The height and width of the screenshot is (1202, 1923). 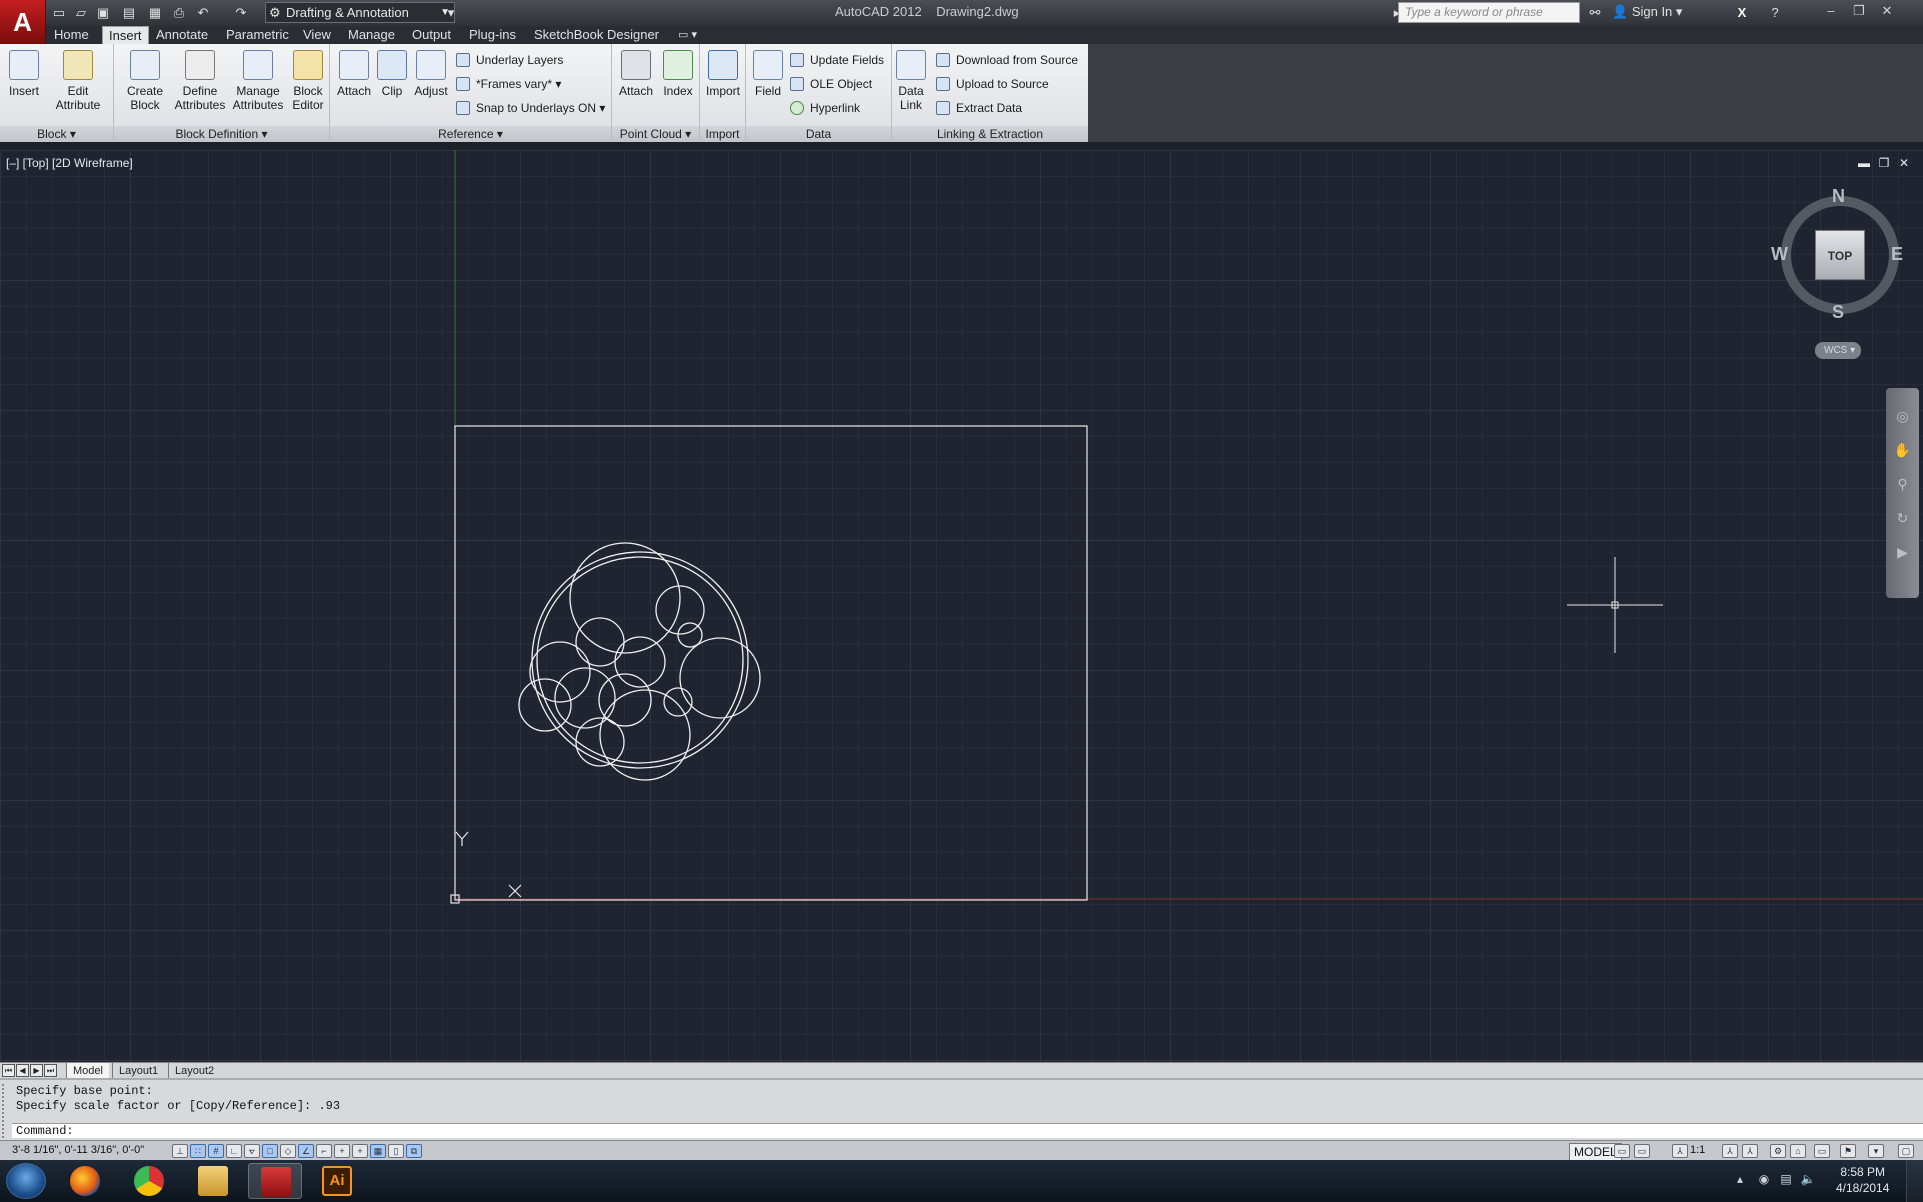 What do you see at coordinates (1775, 12) in the screenshot?
I see `help-icon: ?` at bounding box center [1775, 12].